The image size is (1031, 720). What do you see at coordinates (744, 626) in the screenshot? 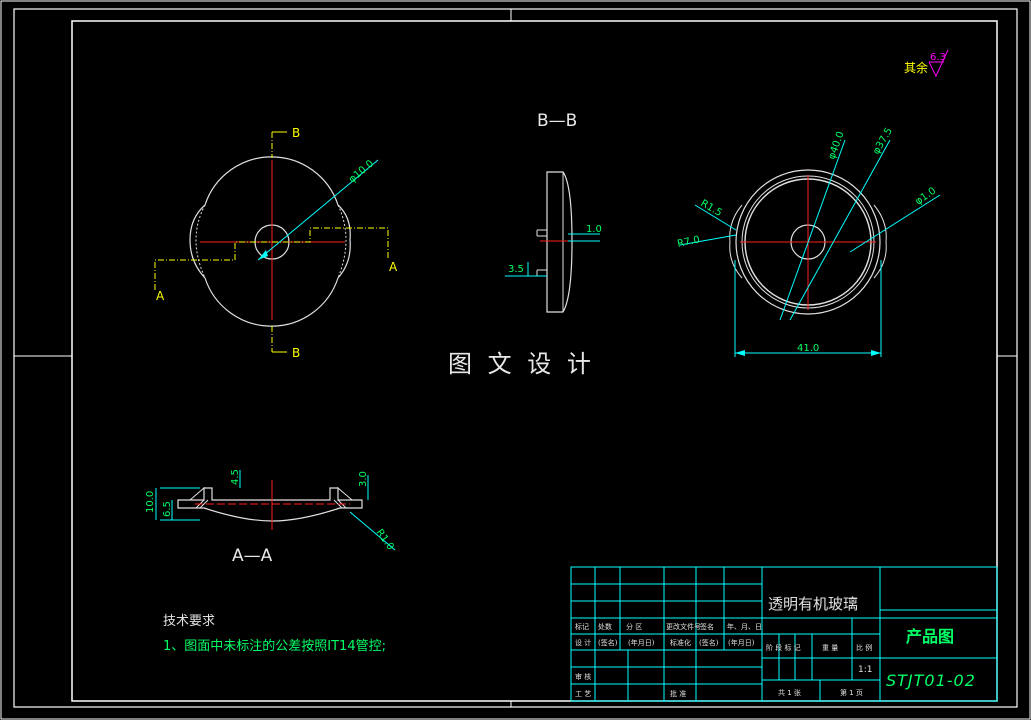
I see `hdr-date: 年、月、日` at bounding box center [744, 626].